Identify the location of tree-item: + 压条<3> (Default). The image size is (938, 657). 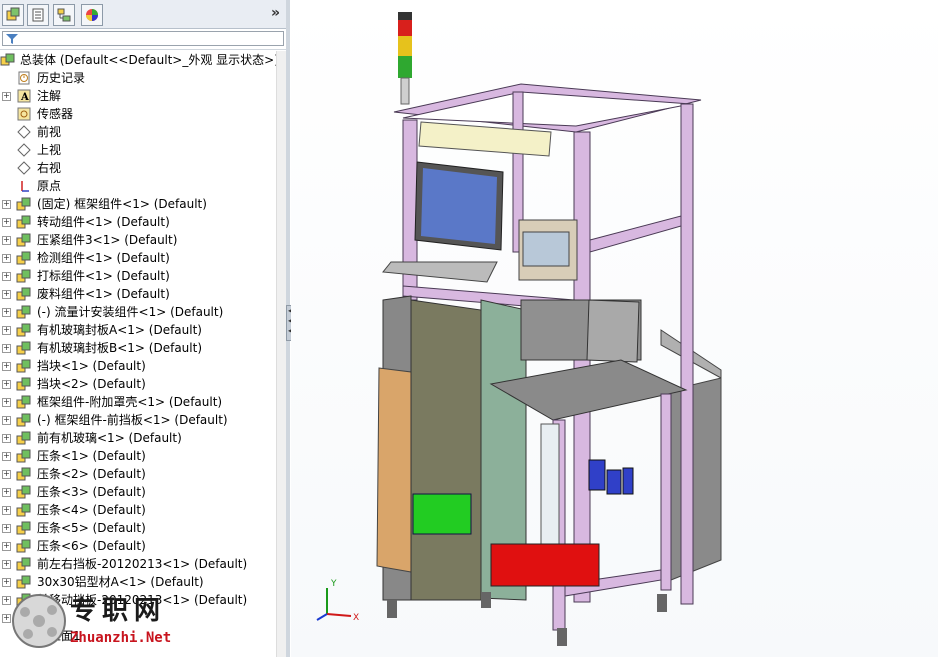
(143, 492).